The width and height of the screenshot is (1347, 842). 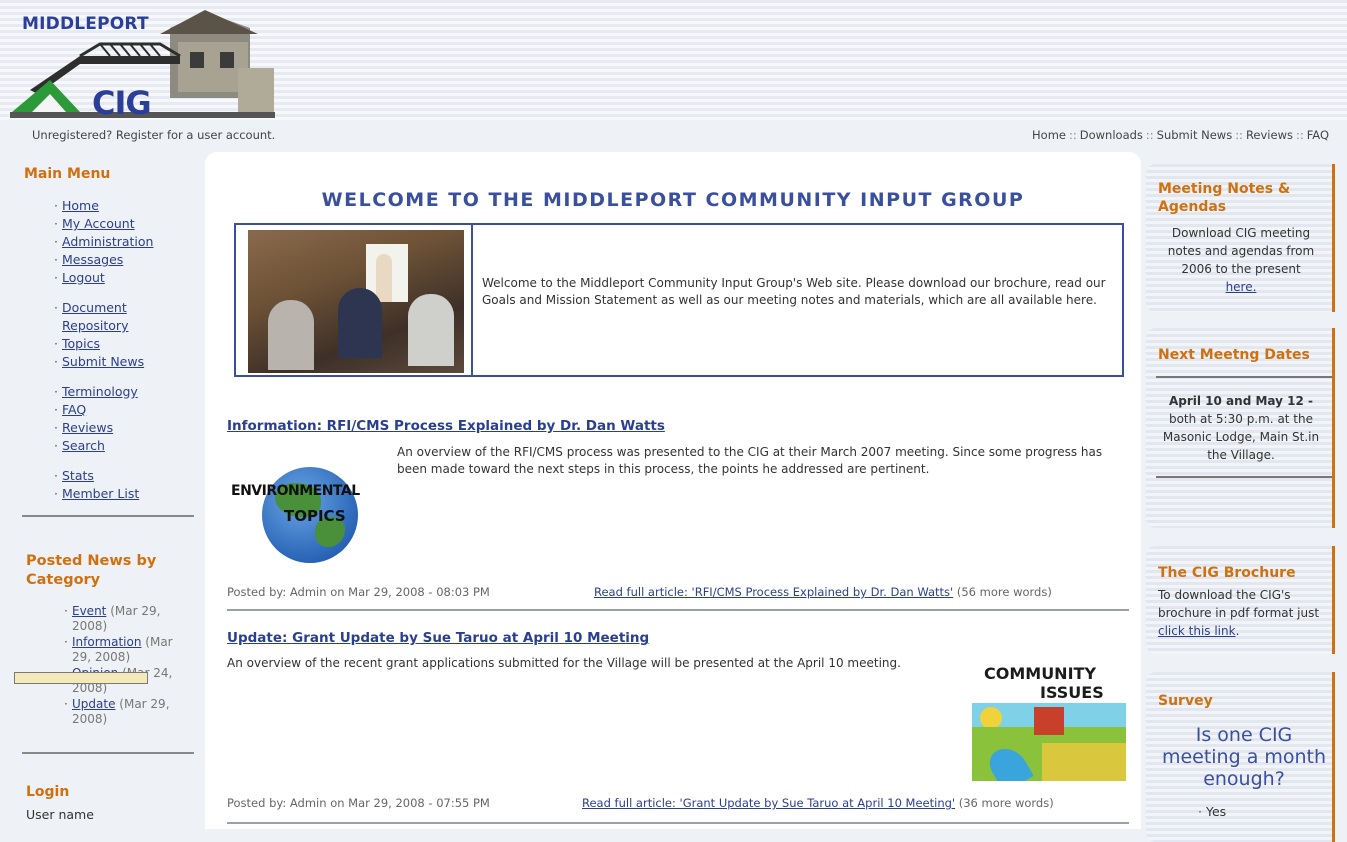 I want to click on menu-item-topics: Topics, so click(x=128, y=344).